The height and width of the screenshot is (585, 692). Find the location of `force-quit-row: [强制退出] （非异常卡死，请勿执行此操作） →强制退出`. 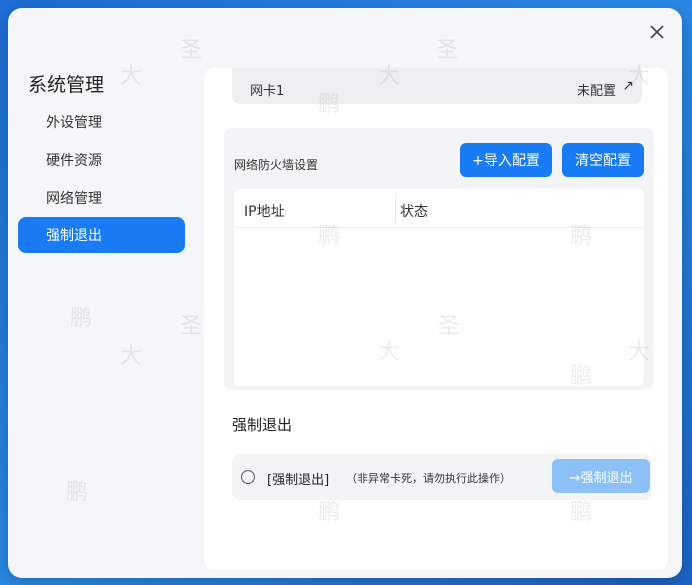

force-quit-row: [强制退出] （非异常卡死，请勿执行此操作） →强制退出 is located at coordinates (442, 477).